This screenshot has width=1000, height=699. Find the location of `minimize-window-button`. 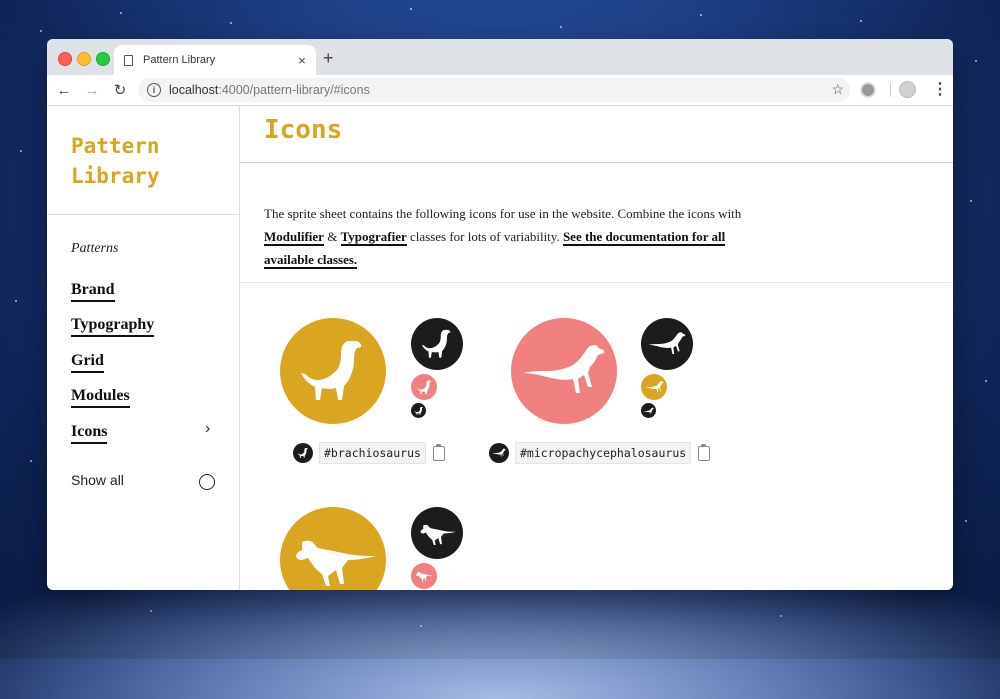

minimize-window-button is located at coordinates (84, 59).